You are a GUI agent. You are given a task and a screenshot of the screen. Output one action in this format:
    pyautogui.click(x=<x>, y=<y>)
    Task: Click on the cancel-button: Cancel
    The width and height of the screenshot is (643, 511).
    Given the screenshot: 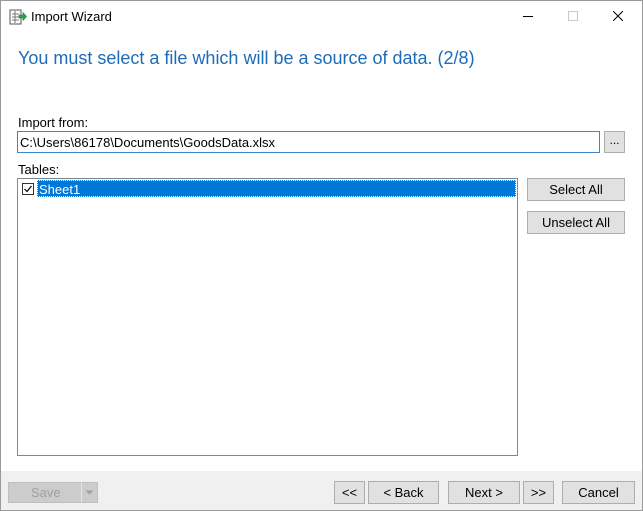 What is the action you would take?
    pyautogui.click(x=598, y=492)
    